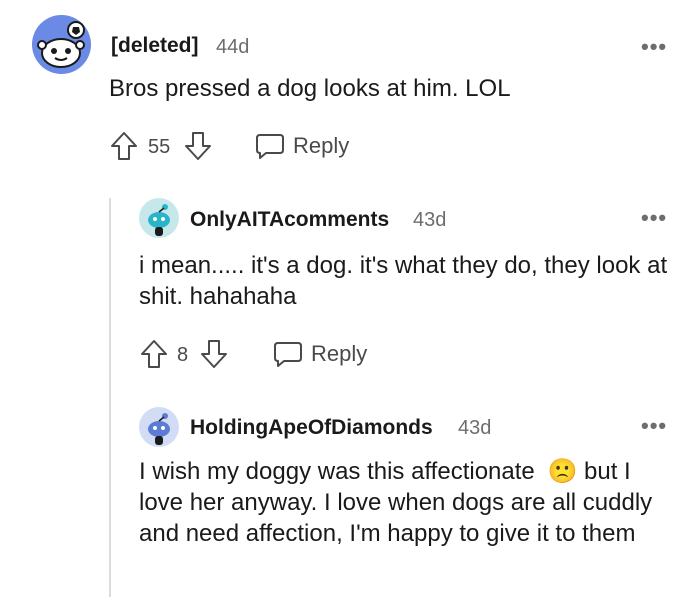 The width and height of the screenshot is (700, 597). Describe the element at coordinates (310, 88) in the screenshot. I see `comment-body: Bros pressed a dog looks at him. LOL` at that location.